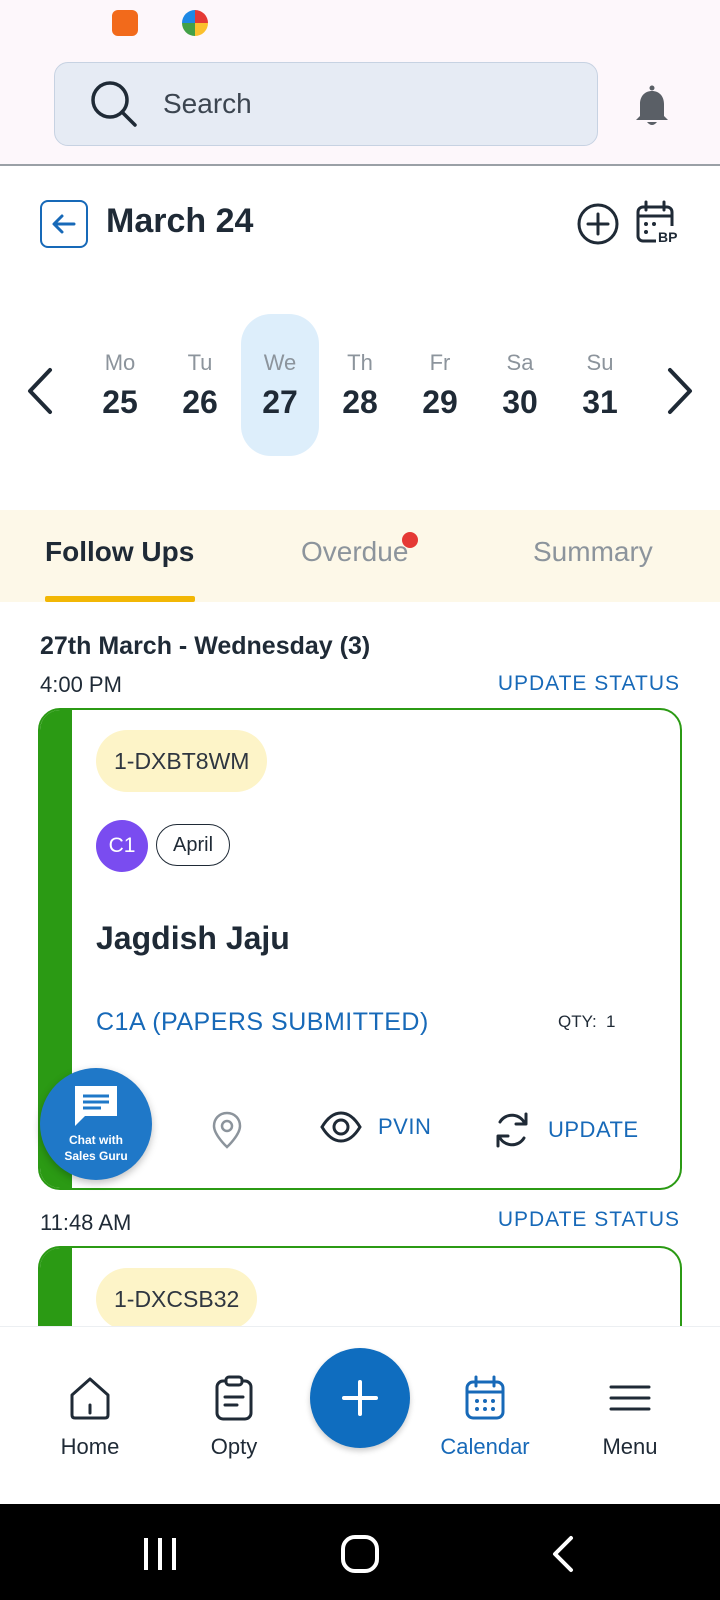  I want to click on location-pin-icon, so click(227, 1130).